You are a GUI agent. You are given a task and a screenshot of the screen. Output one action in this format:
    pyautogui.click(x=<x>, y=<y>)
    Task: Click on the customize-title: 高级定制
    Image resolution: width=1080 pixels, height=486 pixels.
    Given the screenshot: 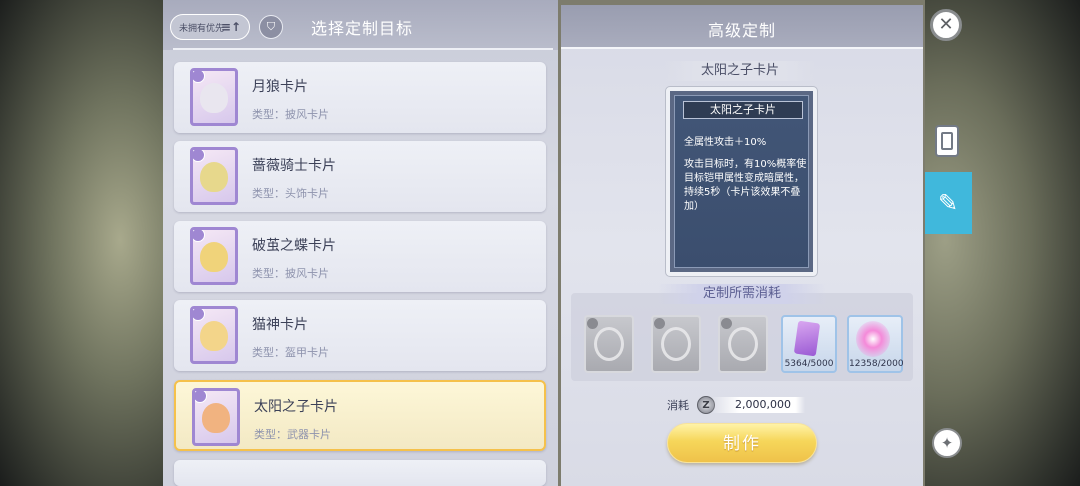 What is the action you would take?
    pyautogui.click(x=741, y=30)
    